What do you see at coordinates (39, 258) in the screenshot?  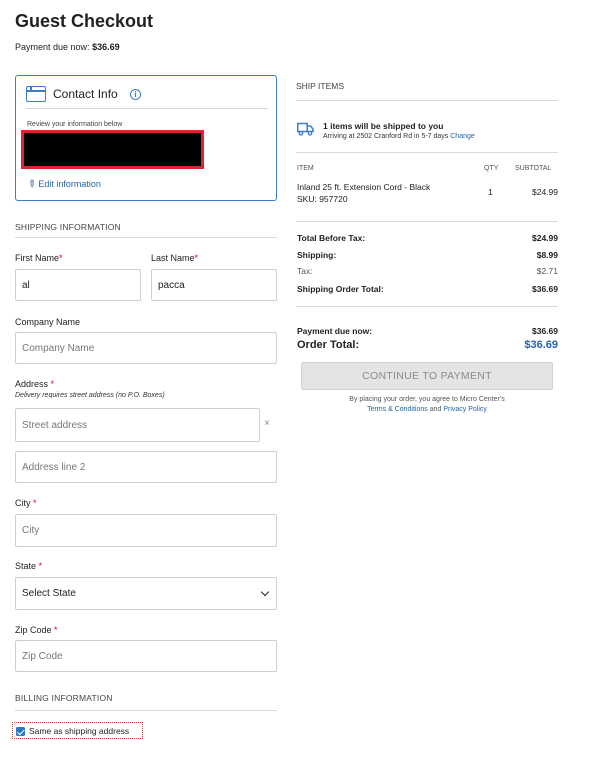 I see `first-name-label: First Name*` at bounding box center [39, 258].